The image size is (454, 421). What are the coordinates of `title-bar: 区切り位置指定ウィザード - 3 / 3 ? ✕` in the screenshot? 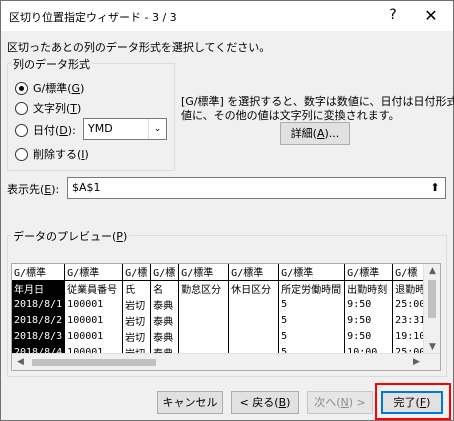 It's located at (227, 16).